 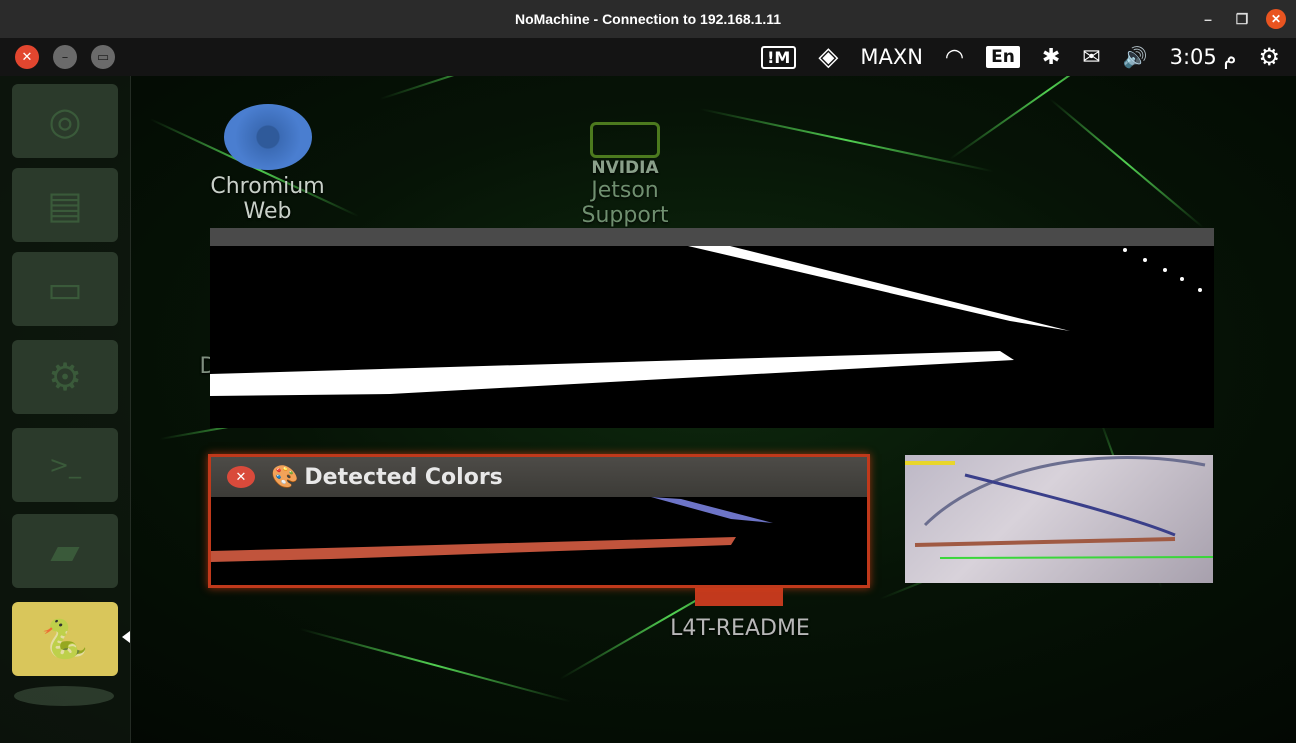 I want to click on python-icon: 🐍, so click(x=65, y=638).